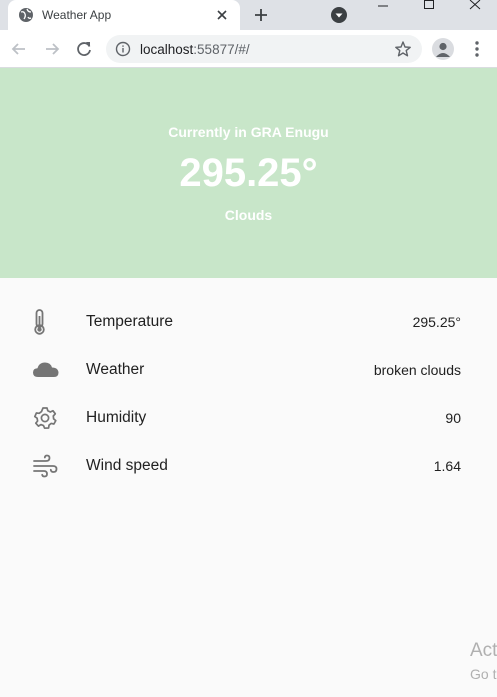 Image resolution: width=497 pixels, height=697 pixels. I want to click on activation-watermark-subtitle: Go t, so click(483, 674).